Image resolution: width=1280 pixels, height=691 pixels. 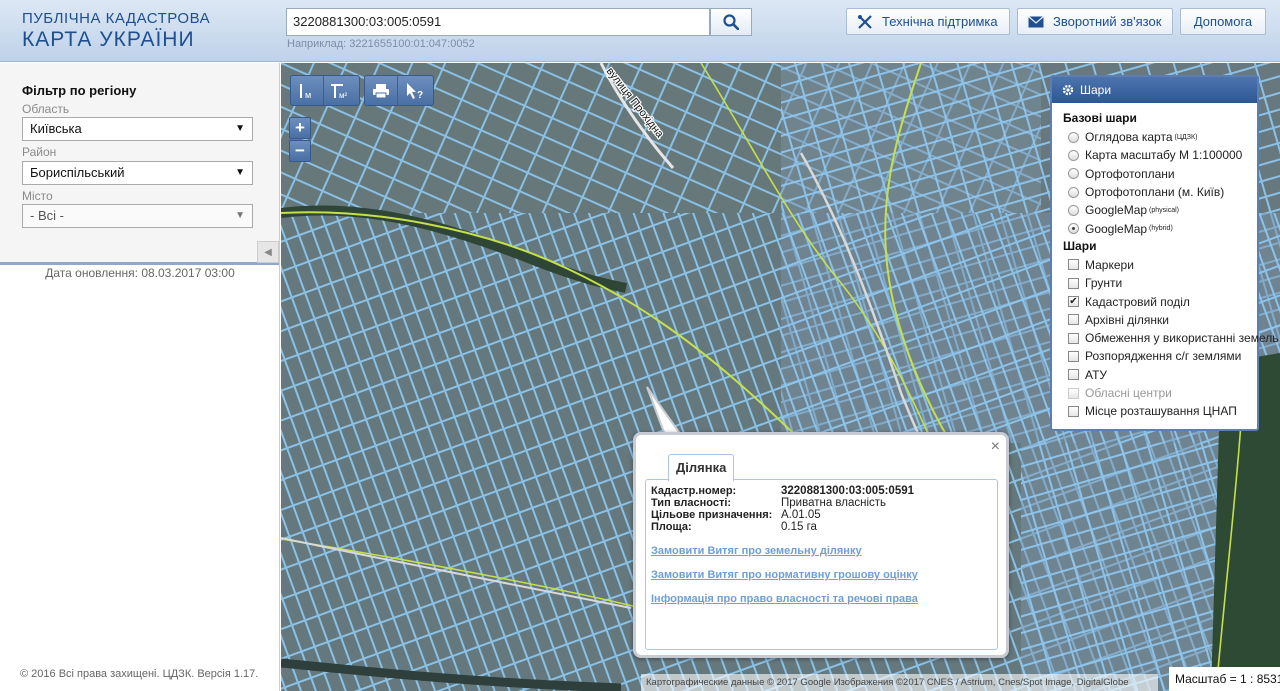 I want to click on row-key: Цільове призначення:, so click(x=712, y=515).